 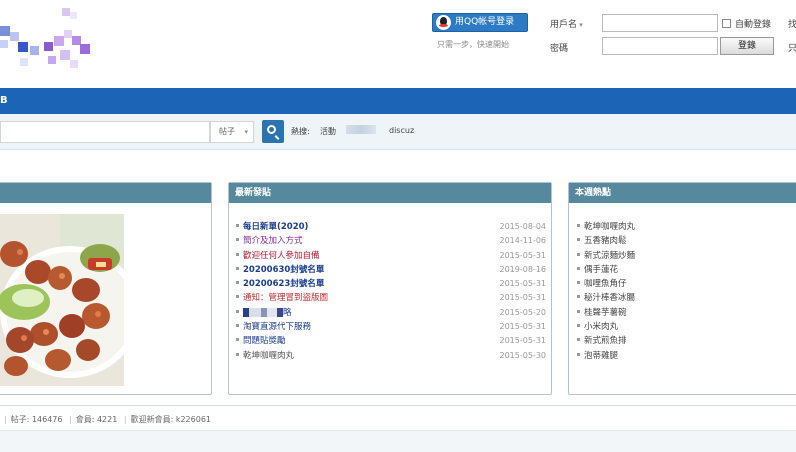 I want to click on newest-post-row: 簡介及加入方式 2014-11-06, so click(x=391, y=241).